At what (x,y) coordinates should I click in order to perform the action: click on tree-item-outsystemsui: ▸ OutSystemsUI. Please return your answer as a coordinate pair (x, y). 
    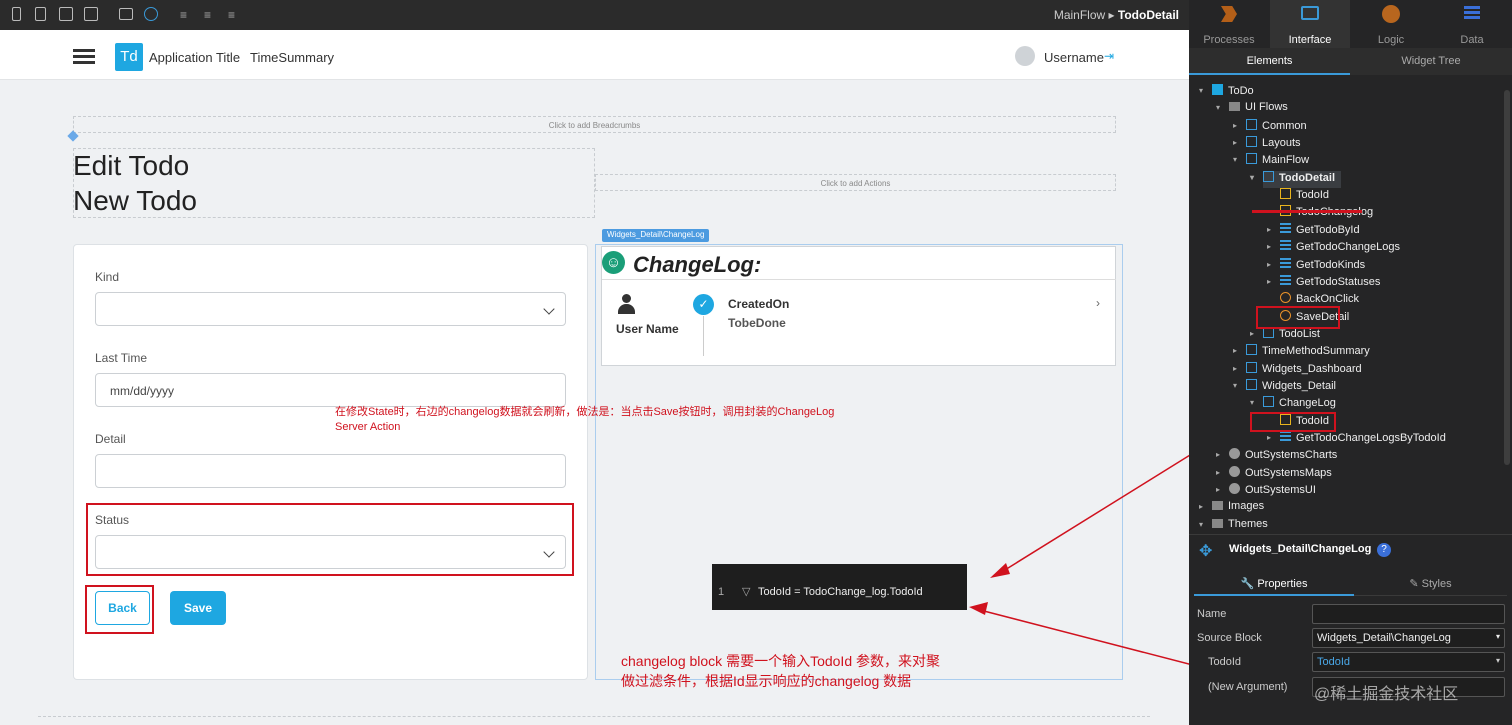
    Looking at the image, I should click on (1266, 491).